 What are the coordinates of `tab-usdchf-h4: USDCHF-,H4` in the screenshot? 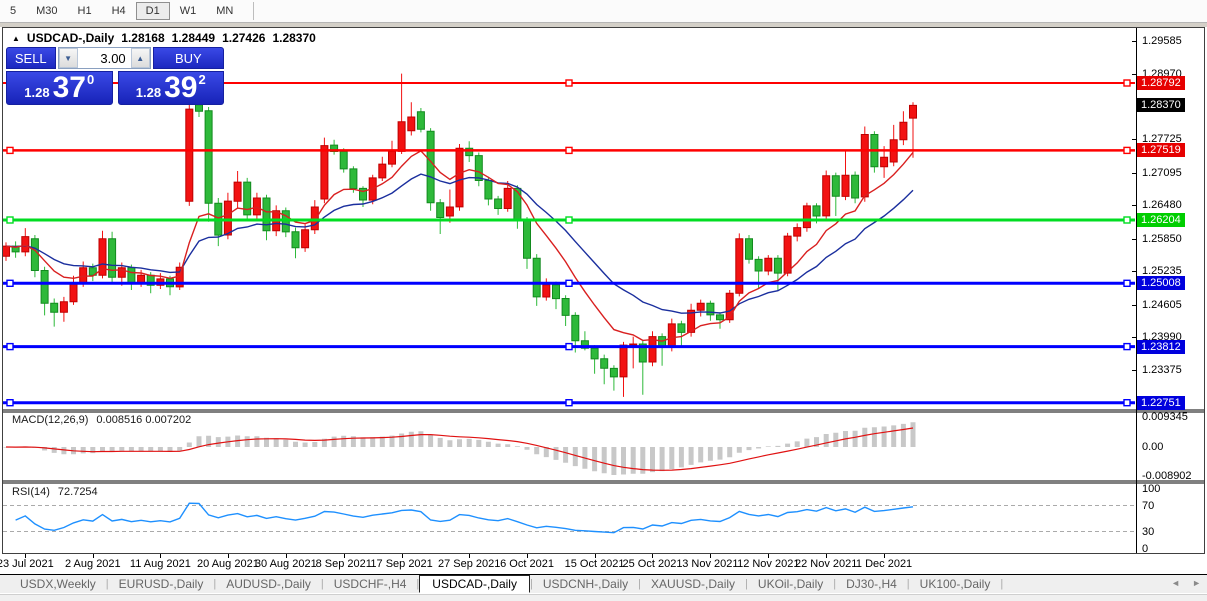 It's located at (370, 584).